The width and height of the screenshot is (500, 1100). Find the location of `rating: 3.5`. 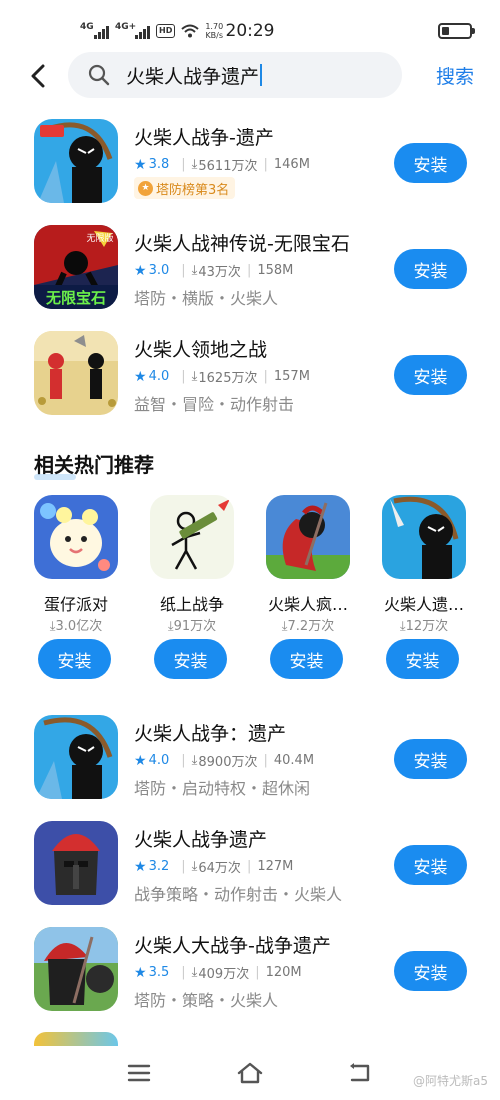

rating: 3.5 is located at coordinates (159, 972).